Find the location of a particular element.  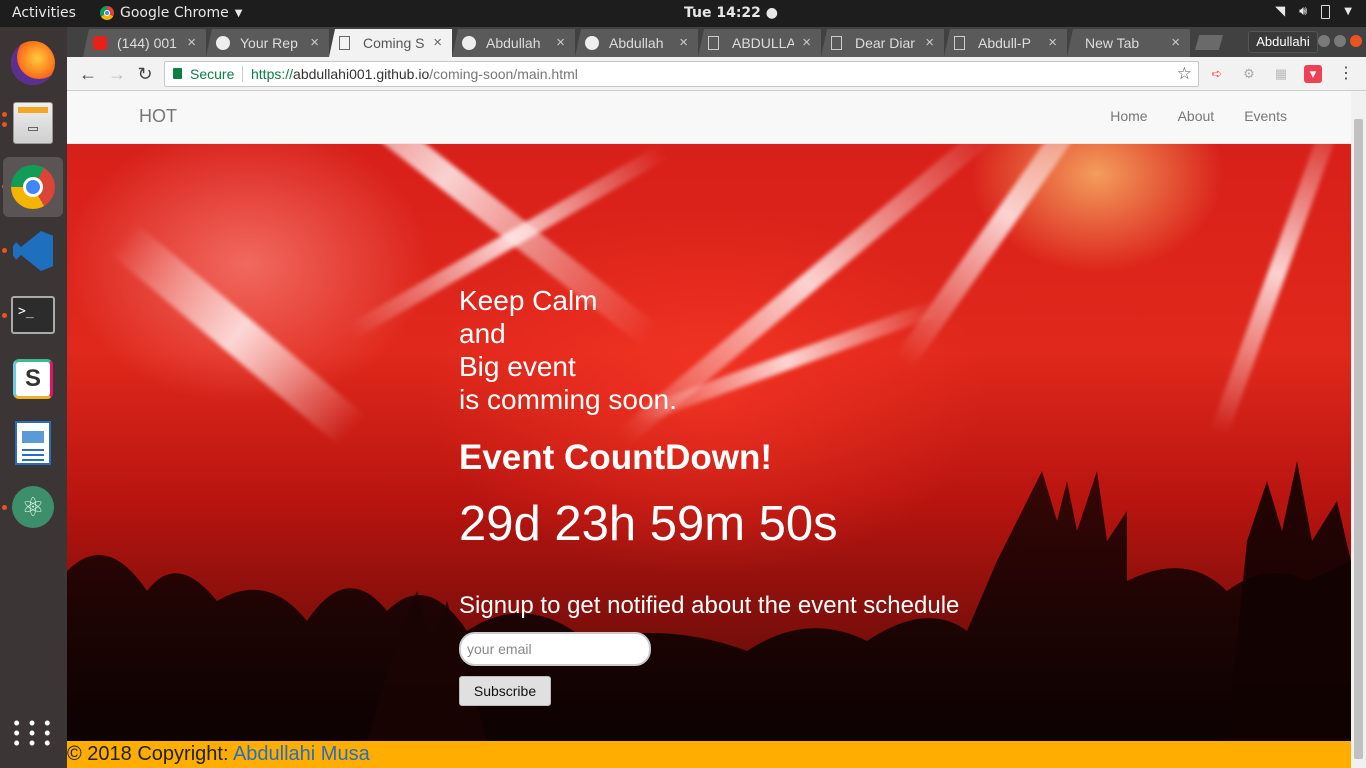

dock: >_ S ⚛ • • • • • • • • • is located at coordinates (33, 397).